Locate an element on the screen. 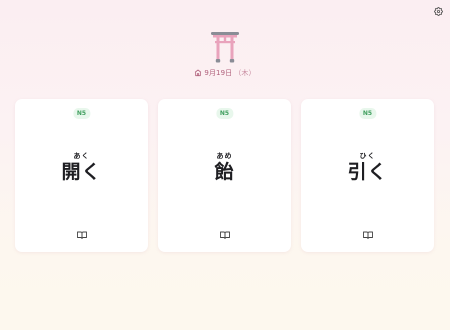 The height and width of the screenshot is (330, 450). word-card-aku: N5 あく 開く is located at coordinates (81, 175).